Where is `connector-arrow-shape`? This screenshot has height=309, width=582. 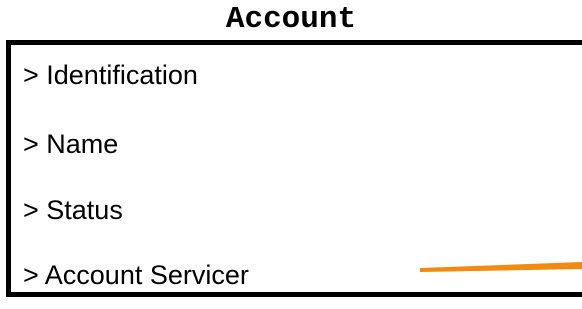 connector-arrow-shape is located at coordinates (501, 267).